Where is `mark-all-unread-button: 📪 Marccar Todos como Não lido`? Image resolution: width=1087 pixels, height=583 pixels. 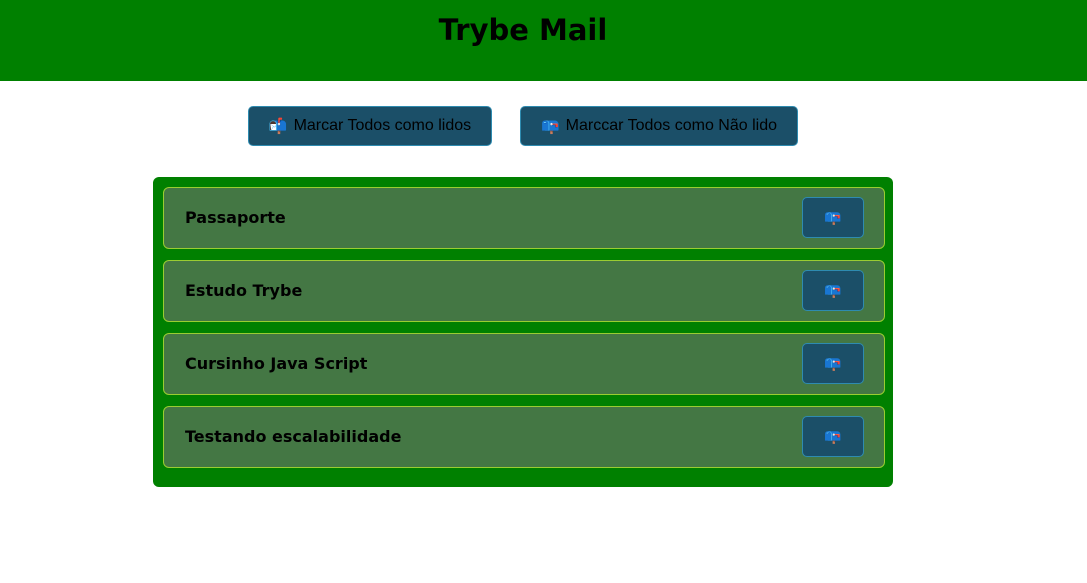
mark-all-unread-button: 📪 Marccar Todos como Não lido is located at coordinates (659, 126).